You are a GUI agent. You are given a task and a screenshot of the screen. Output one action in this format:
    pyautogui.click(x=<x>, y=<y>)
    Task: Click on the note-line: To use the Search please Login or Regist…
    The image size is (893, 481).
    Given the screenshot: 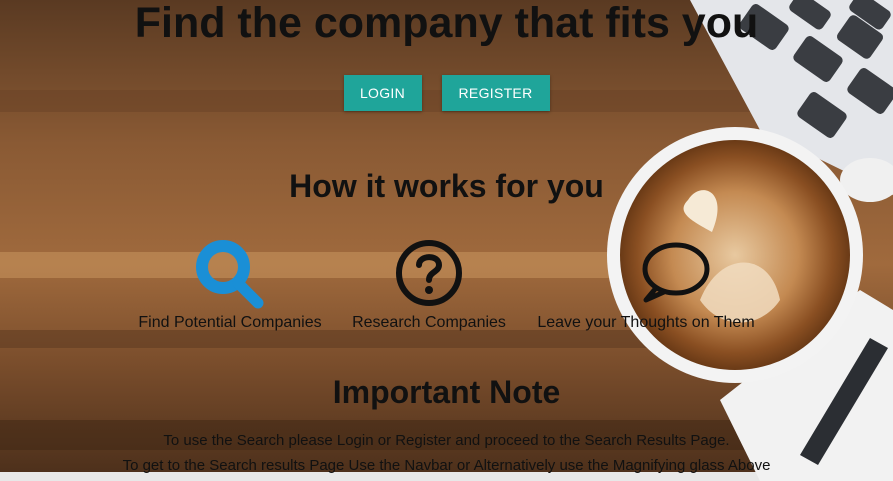 What is the action you would take?
    pyautogui.click(x=446, y=440)
    